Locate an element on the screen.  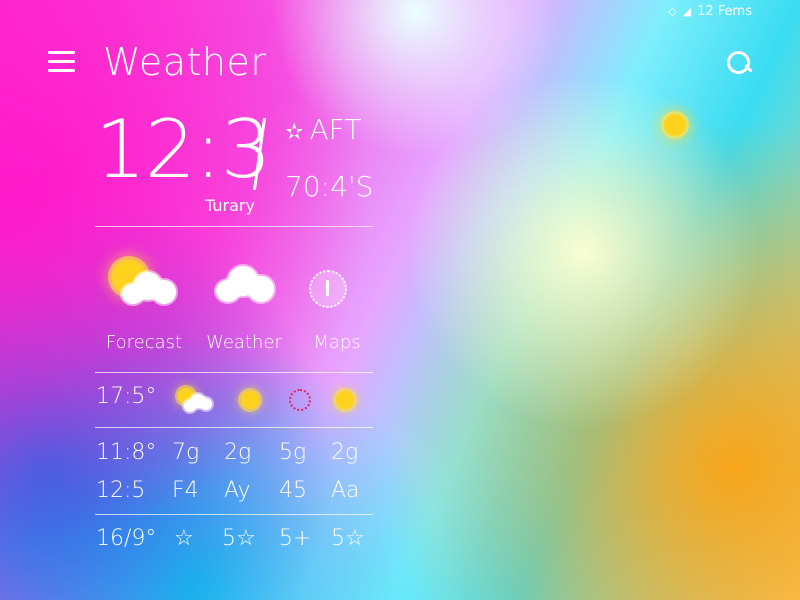
clock-period: ✫ AFT is located at coordinates (323, 129).